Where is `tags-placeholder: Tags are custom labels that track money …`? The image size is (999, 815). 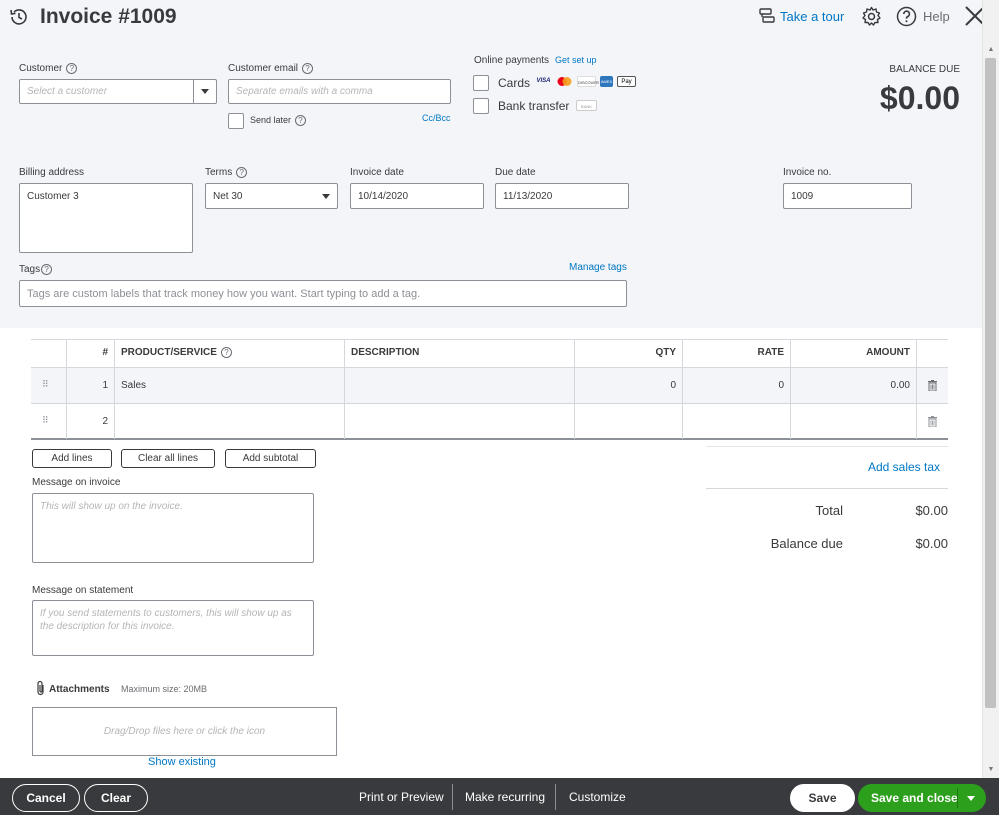
tags-placeholder: Tags are custom labels that track money … is located at coordinates (224, 293).